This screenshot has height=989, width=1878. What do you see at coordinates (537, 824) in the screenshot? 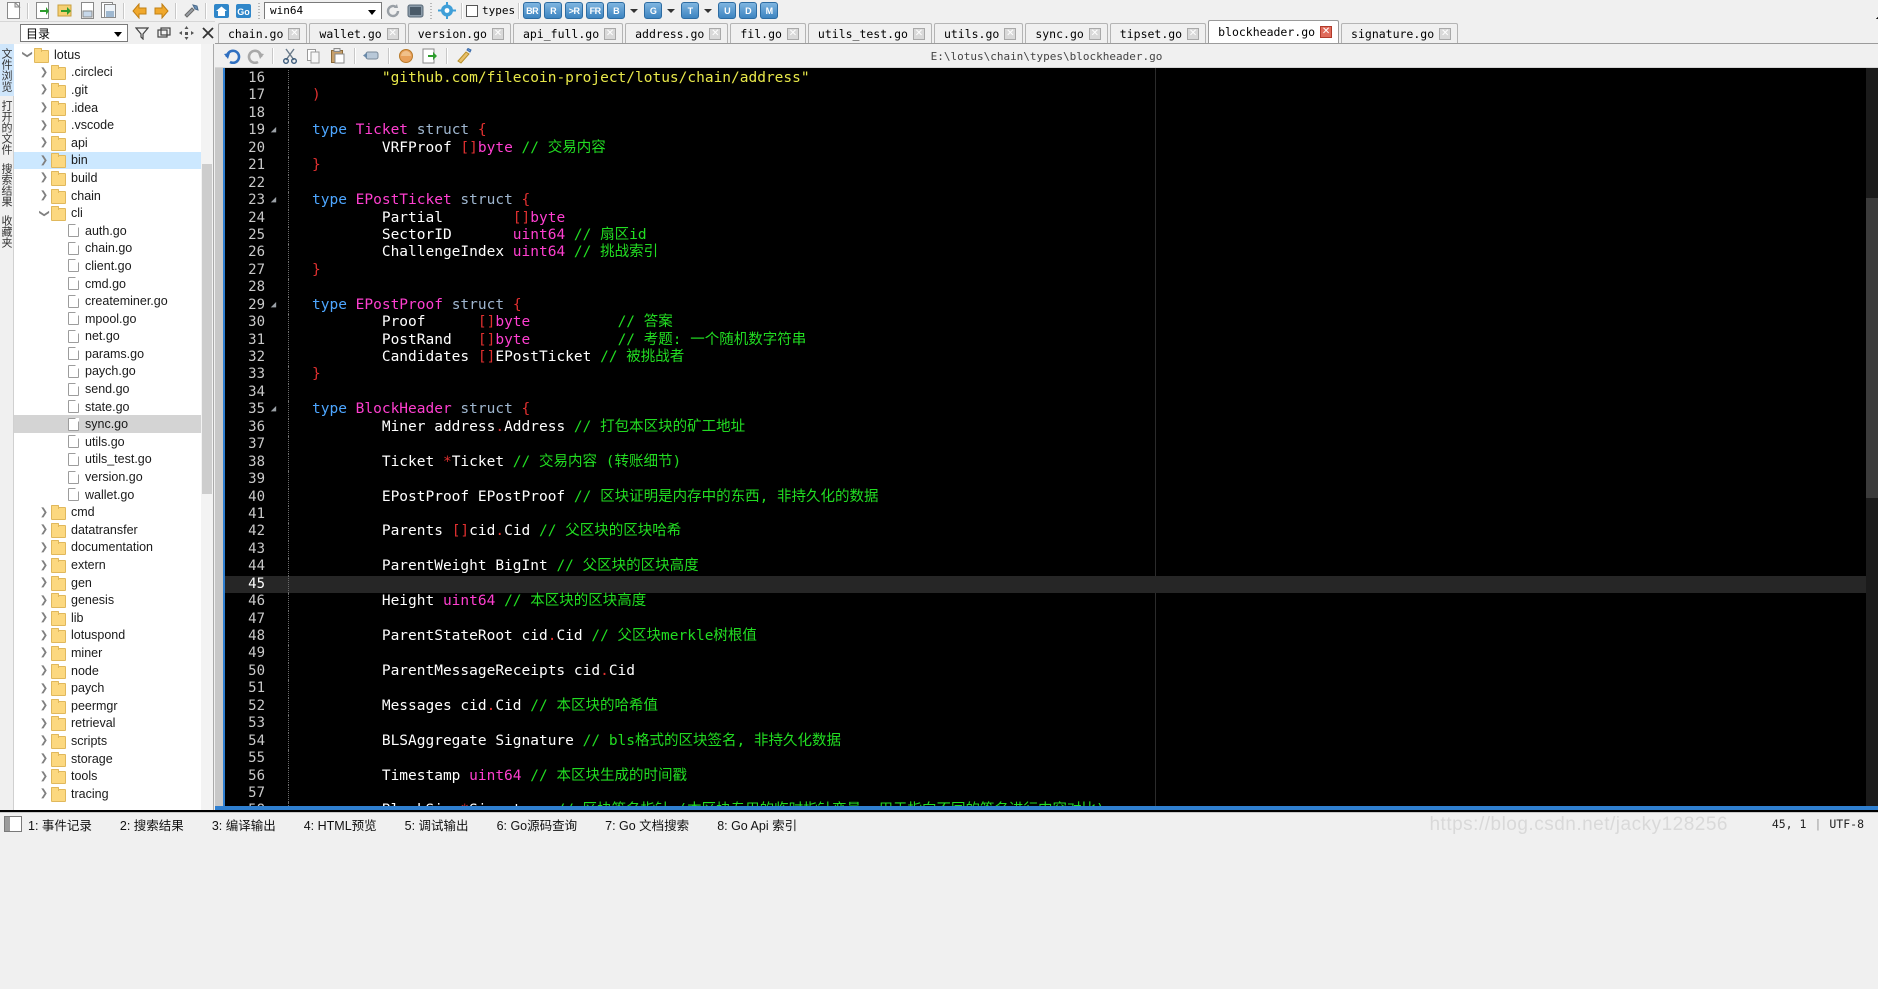
I see `tool-window-button: 6: Go源码查询` at bounding box center [537, 824].